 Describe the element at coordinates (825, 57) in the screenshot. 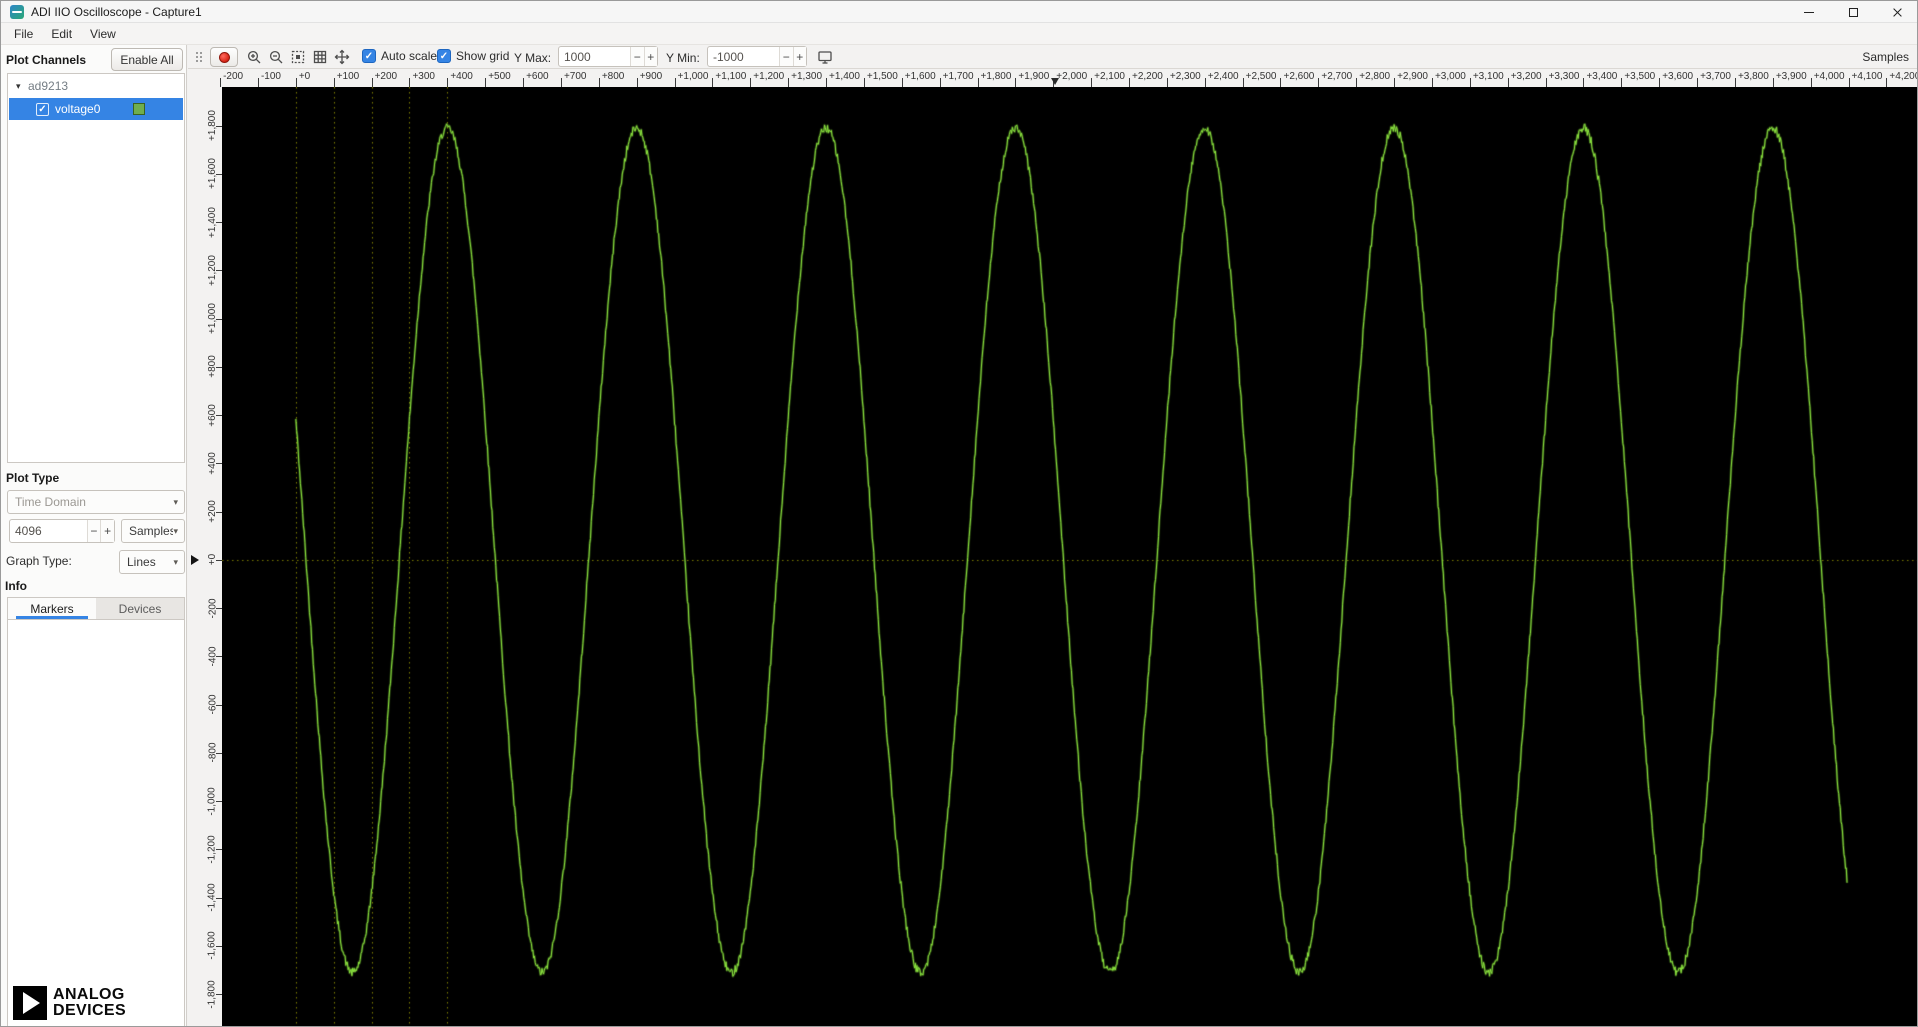

I see `screenshot-button` at that location.